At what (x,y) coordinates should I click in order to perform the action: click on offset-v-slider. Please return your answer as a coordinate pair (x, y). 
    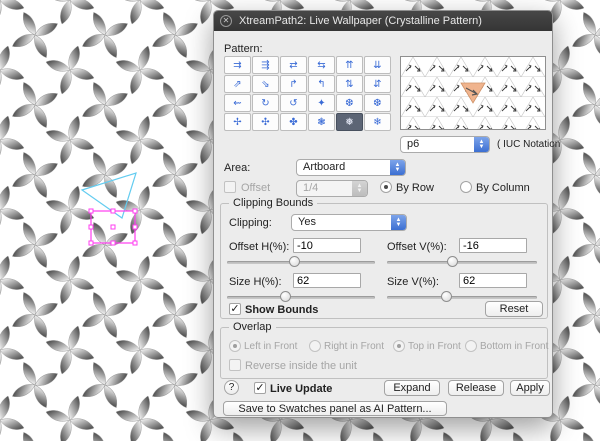
    Looking at the image, I should click on (462, 262).